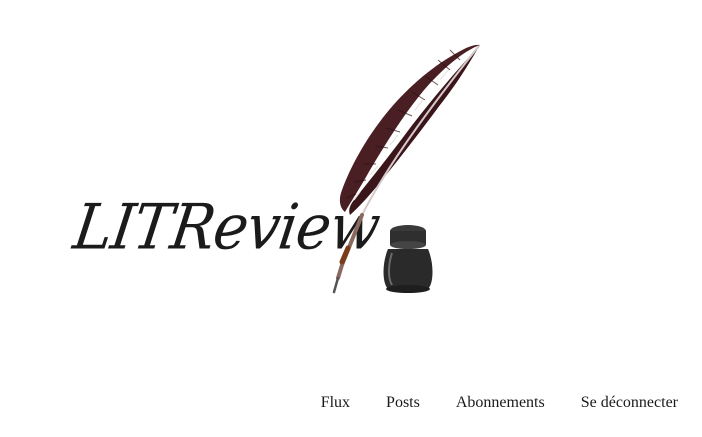 The height and width of the screenshot is (437, 702). I want to click on nav-link-flux: Flux, so click(335, 403).